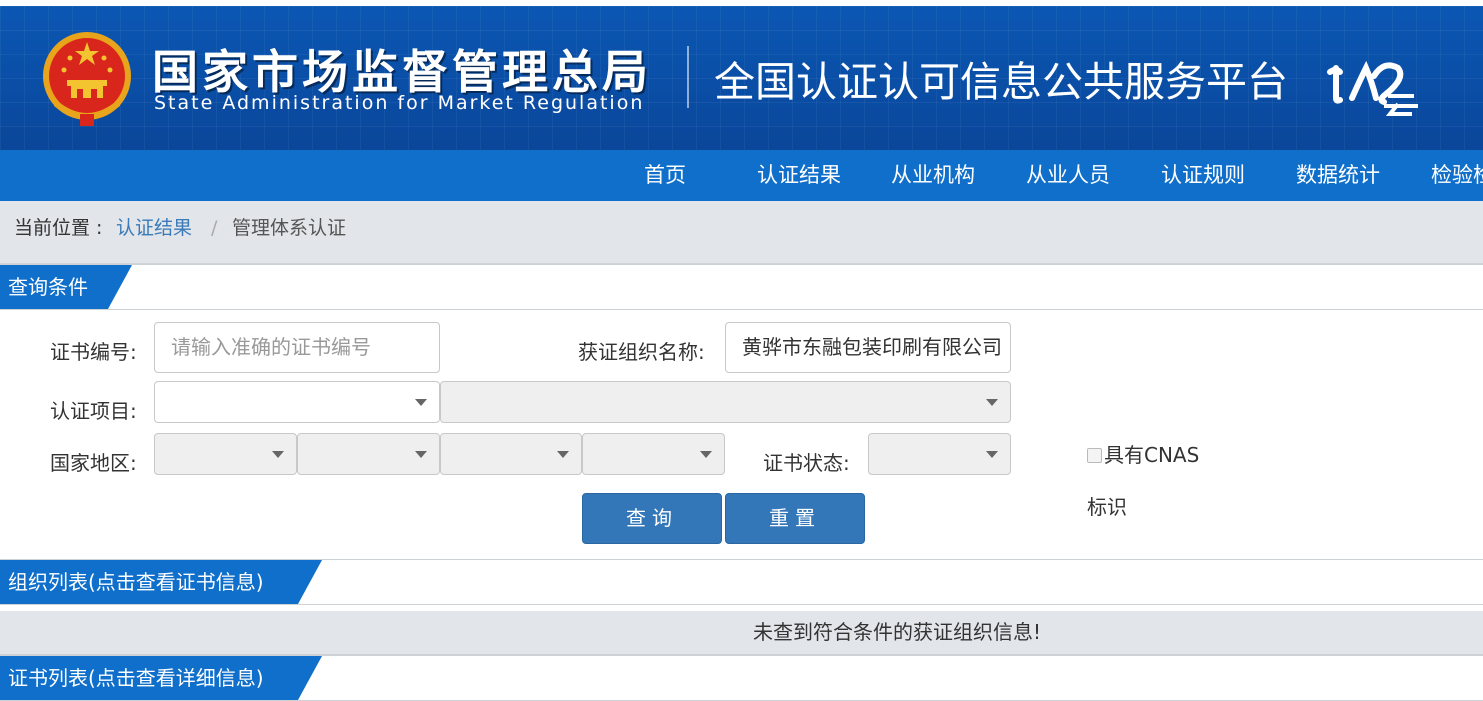 Image resolution: width=1483 pixels, height=701 pixels. I want to click on main-nav: 首页 认证结果 从业机构 从业人员 认证规则 数据统计 检验检, so click(741, 175).